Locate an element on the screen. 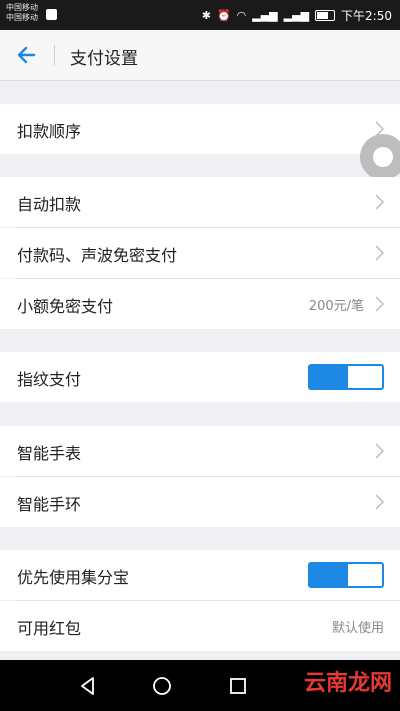  wifi-icon: ◠ is located at coordinates (241, 15).